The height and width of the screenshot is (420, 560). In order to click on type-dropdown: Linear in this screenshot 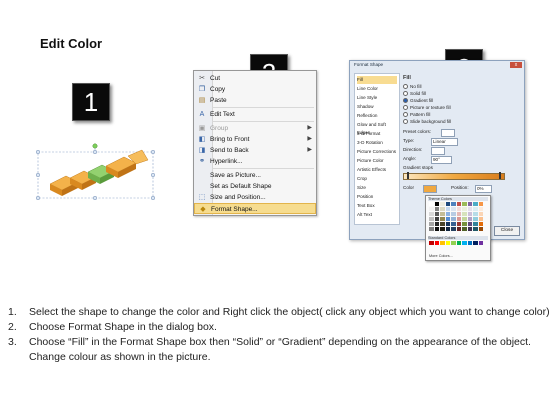, I will do `click(444, 142)`.